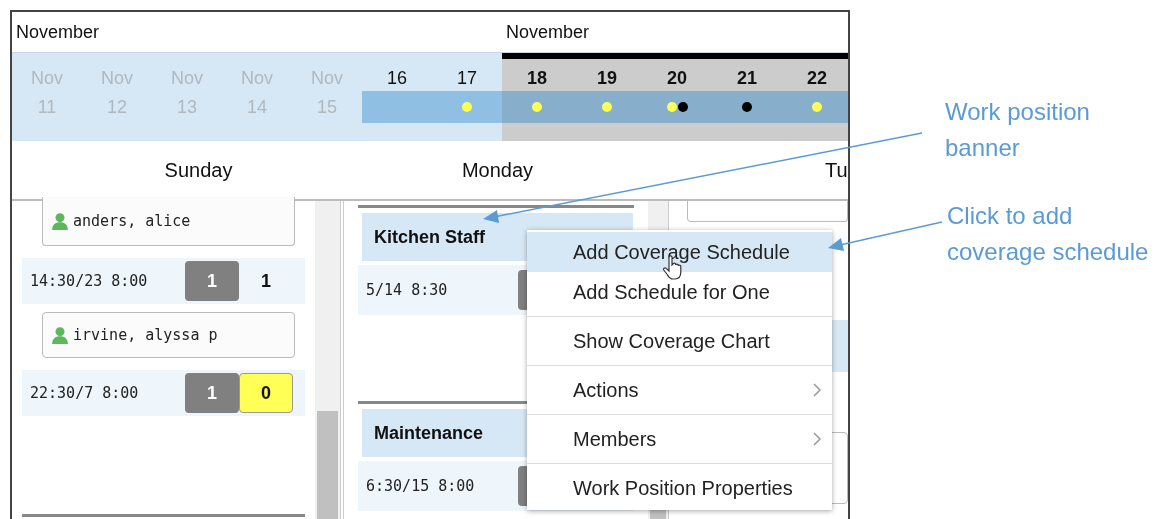  I want to click on menu-item: Show Coverage Chart, so click(679, 341).